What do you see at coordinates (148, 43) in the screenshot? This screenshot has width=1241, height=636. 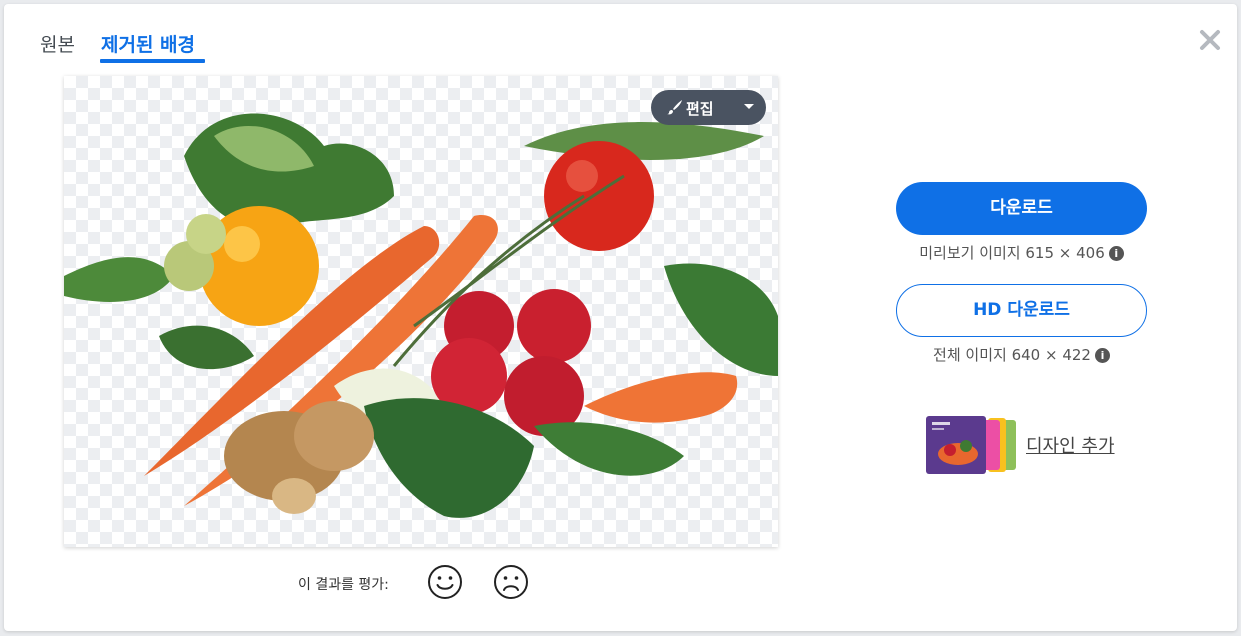 I see `tab-removed-background: 제거된 배경` at bounding box center [148, 43].